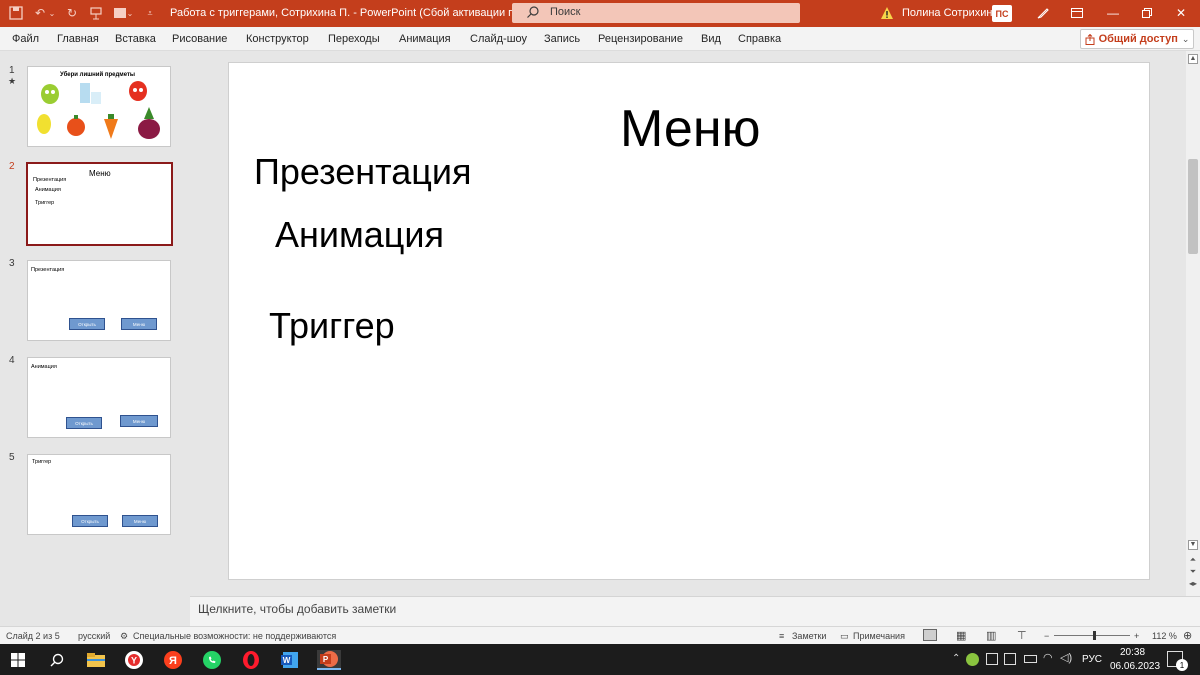 This screenshot has height=675, width=1200. What do you see at coordinates (57, 660) in the screenshot?
I see `search-icon` at bounding box center [57, 660].